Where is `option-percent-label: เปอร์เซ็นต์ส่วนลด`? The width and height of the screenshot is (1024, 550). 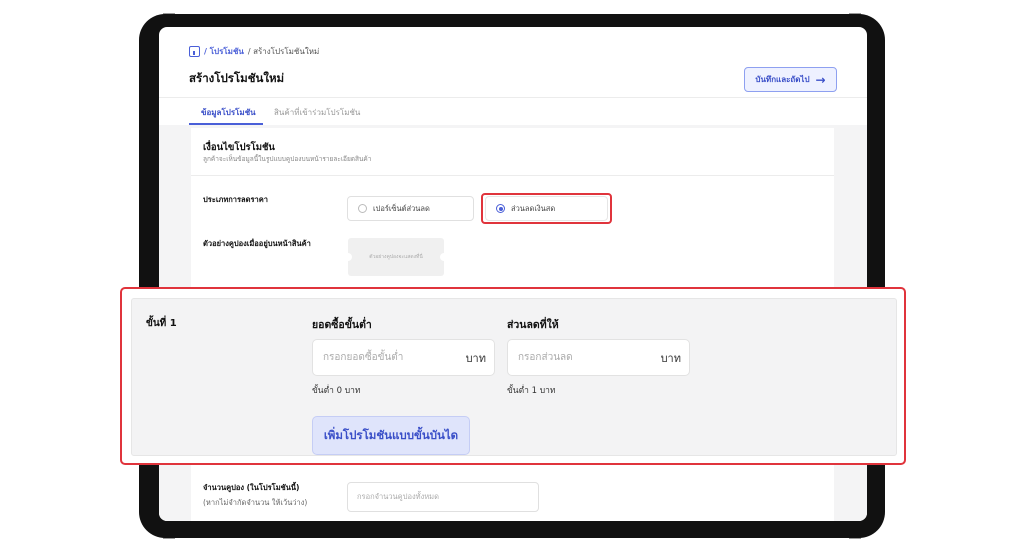 option-percent-label: เปอร์เซ็นต์ส่วนลด is located at coordinates (401, 208).